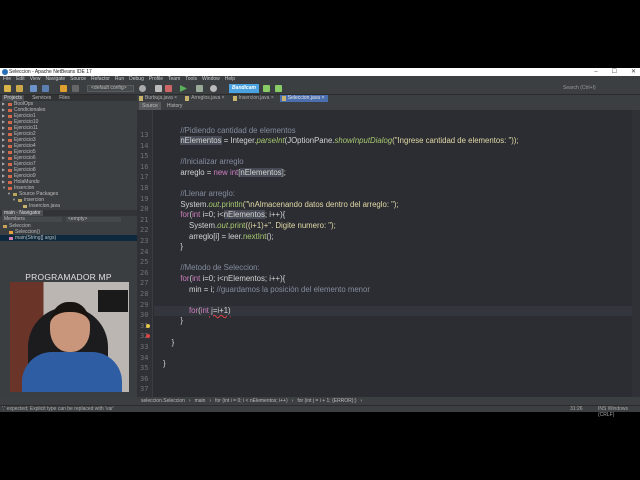 The height and width of the screenshot is (480, 640). I want to click on clean-build-icon, so click(168, 88).